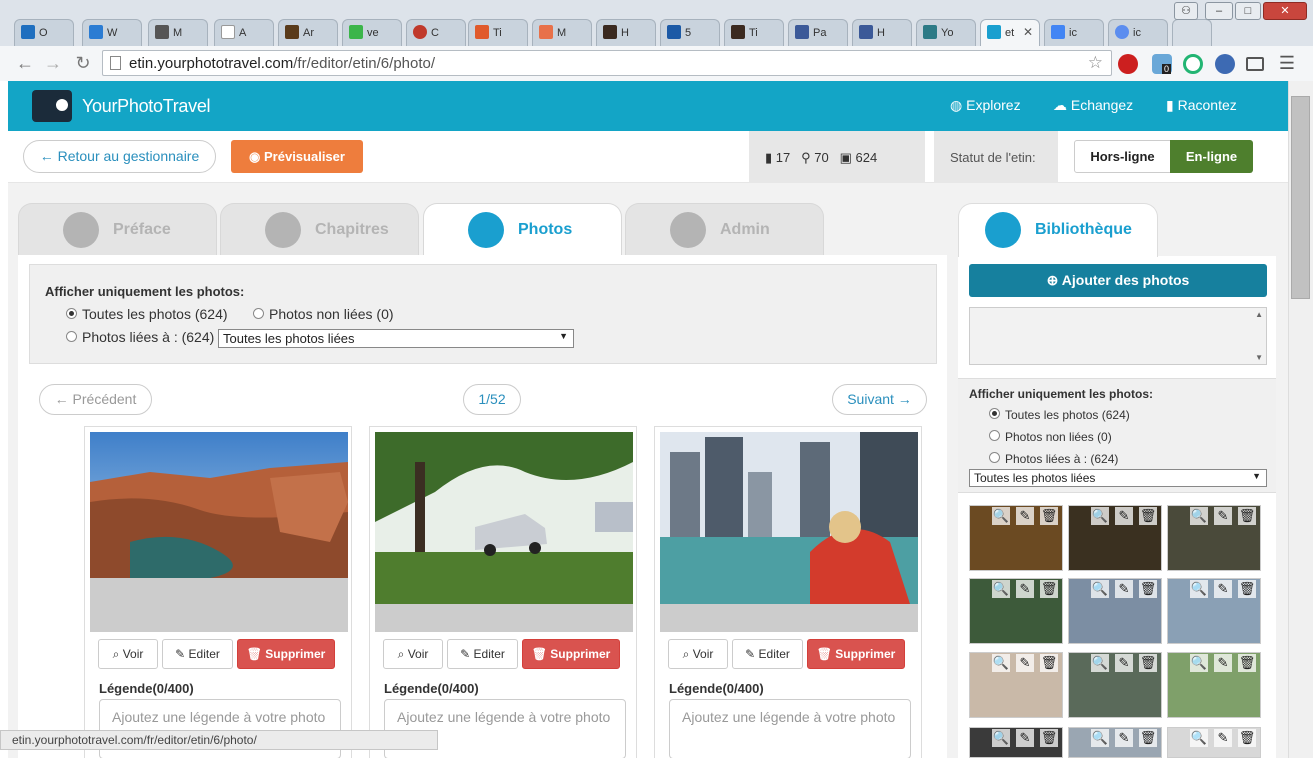 Image resolution: width=1313 pixels, height=758 pixels. What do you see at coordinates (1193, 64) in the screenshot?
I see `grammar-icon` at bounding box center [1193, 64].